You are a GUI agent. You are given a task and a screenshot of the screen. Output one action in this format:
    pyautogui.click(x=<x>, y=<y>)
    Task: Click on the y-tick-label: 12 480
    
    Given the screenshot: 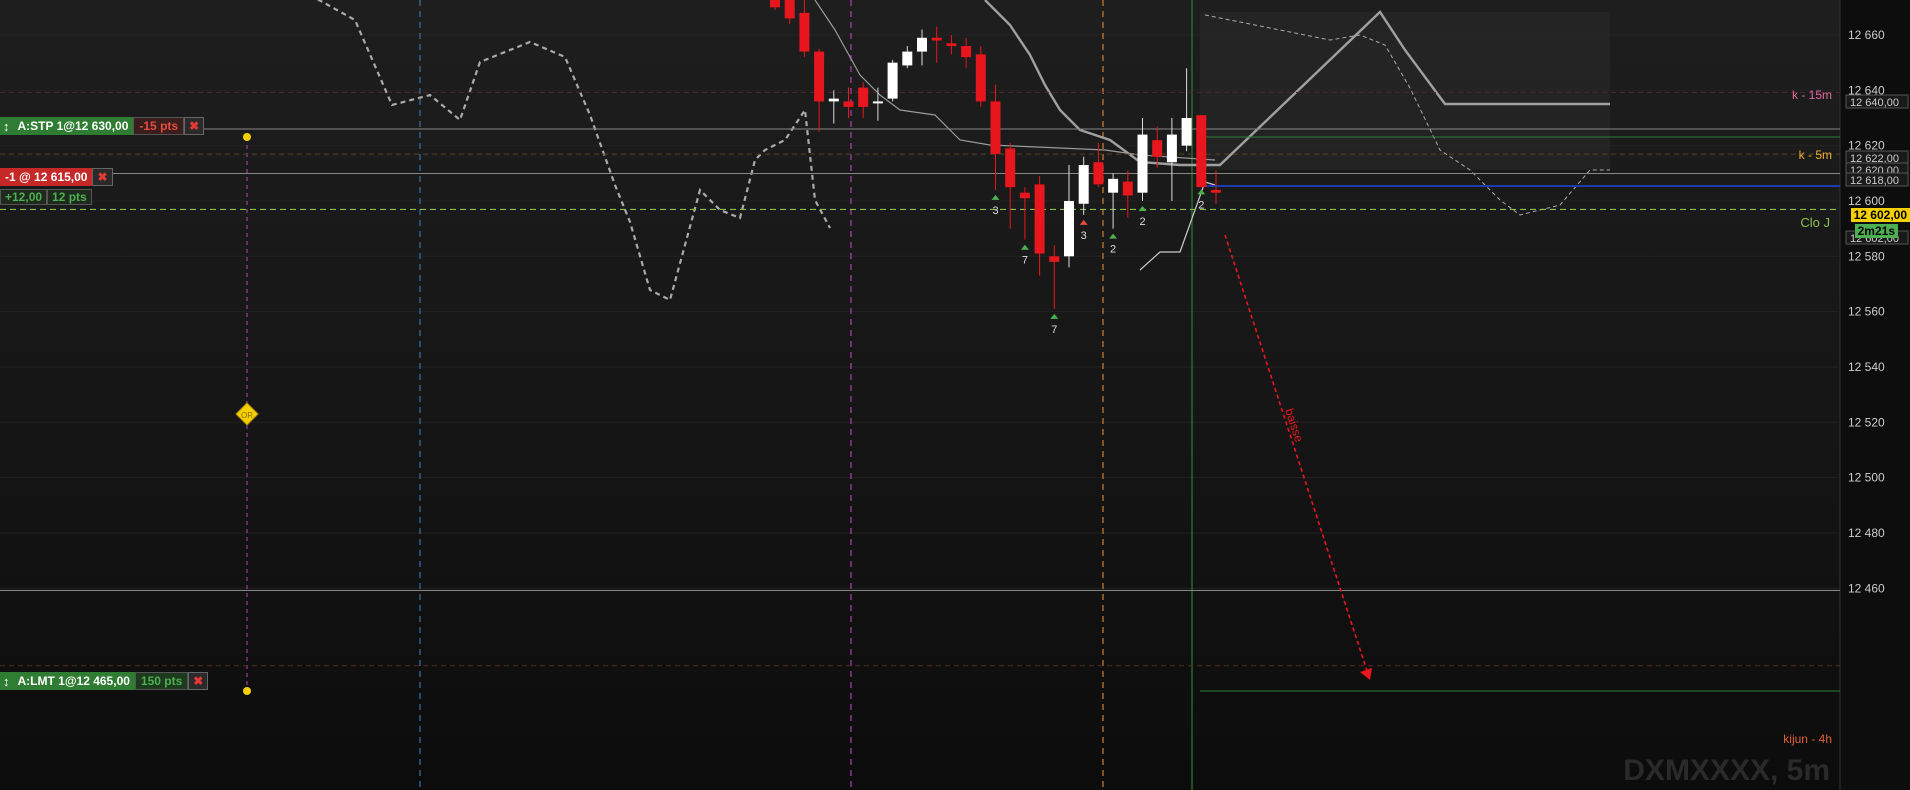 What is the action you would take?
    pyautogui.click(x=1866, y=533)
    